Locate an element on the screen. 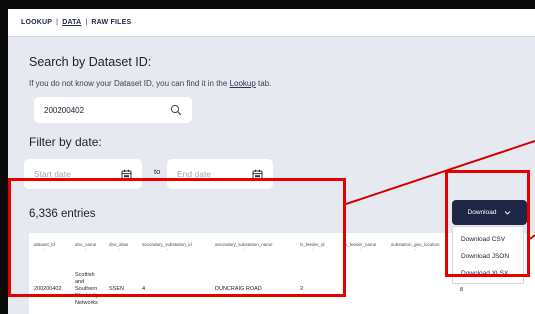  column-header-label: substation_geo_location is located at coordinates (415, 244).